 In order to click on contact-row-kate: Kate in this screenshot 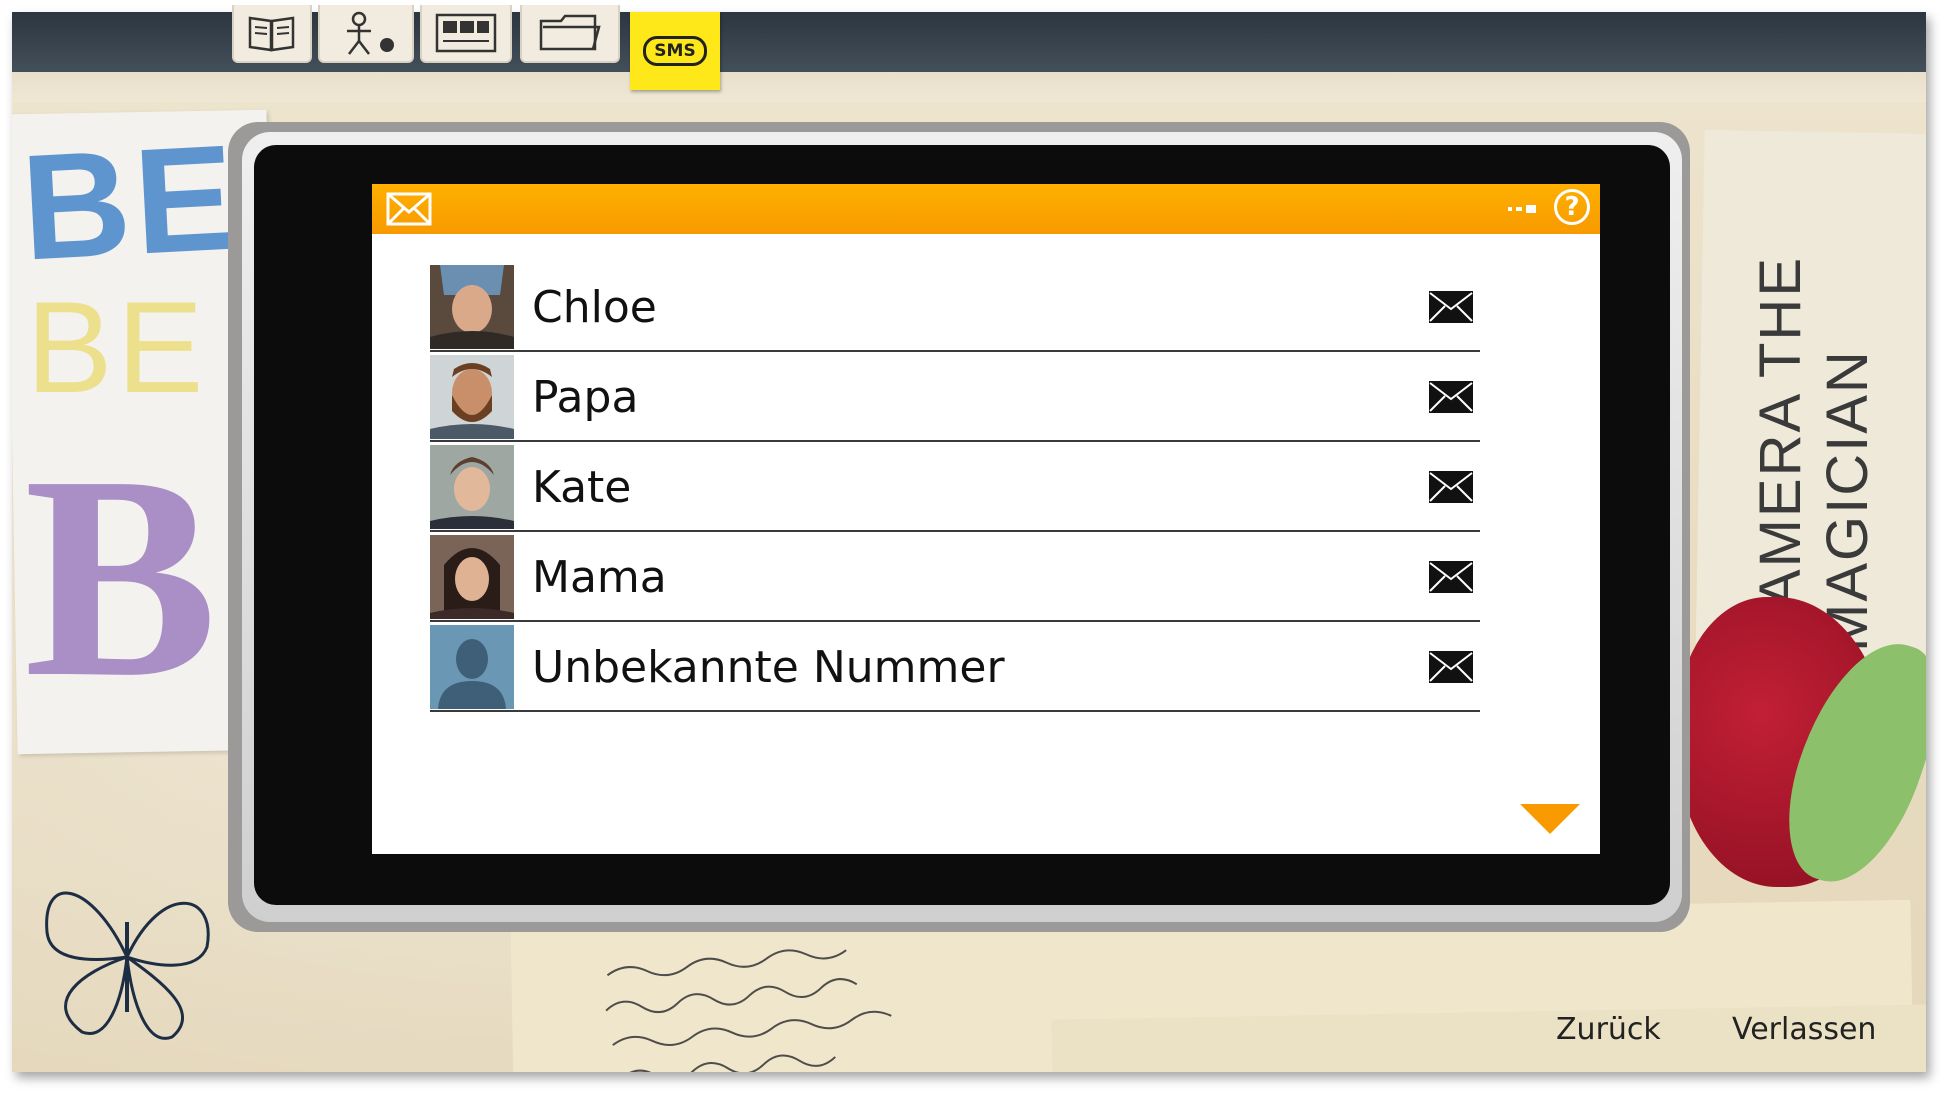, I will do `click(955, 488)`.